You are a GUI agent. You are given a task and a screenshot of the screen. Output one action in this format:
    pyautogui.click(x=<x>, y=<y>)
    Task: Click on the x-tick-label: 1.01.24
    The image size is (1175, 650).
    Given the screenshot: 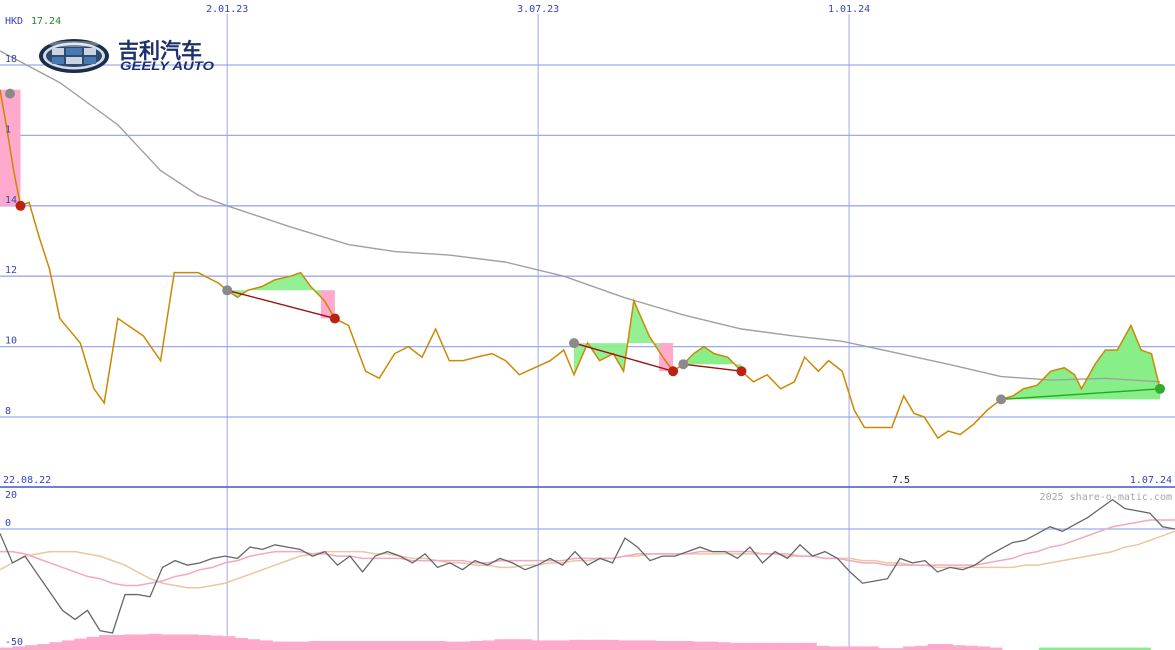 What is the action you would take?
    pyautogui.click(x=849, y=9)
    